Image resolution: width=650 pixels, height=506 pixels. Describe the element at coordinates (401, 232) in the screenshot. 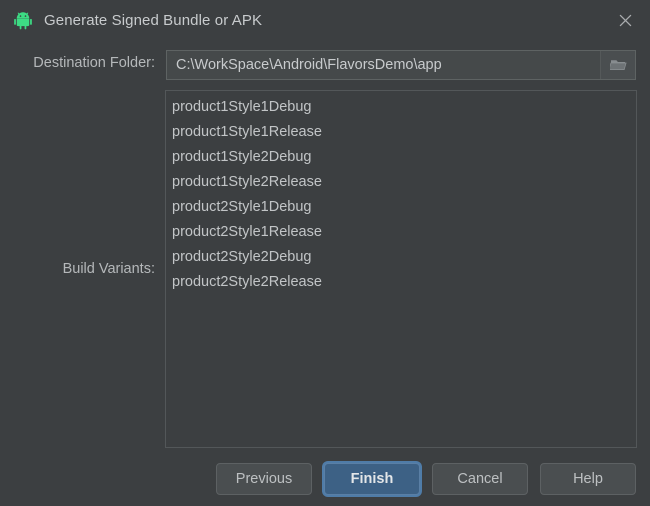

I see `list-item: product2Style1Release` at that location.